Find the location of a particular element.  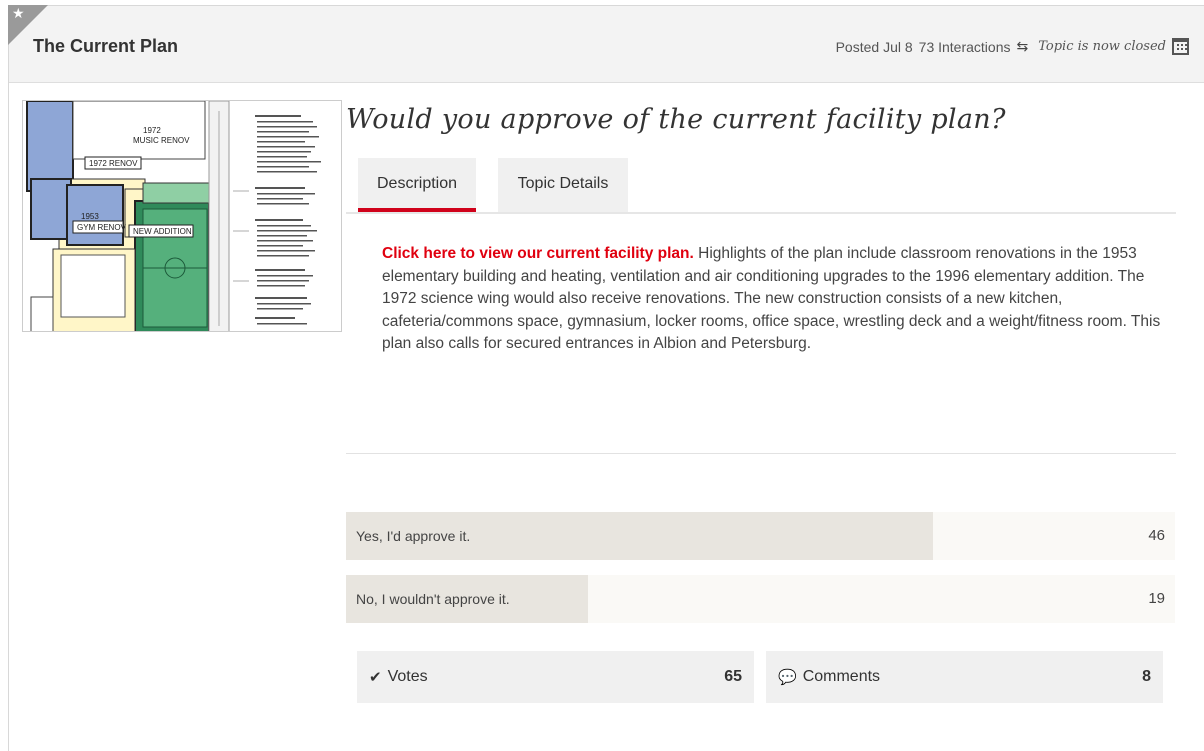

comments-label: Comments is located at coordinates (841, 676).